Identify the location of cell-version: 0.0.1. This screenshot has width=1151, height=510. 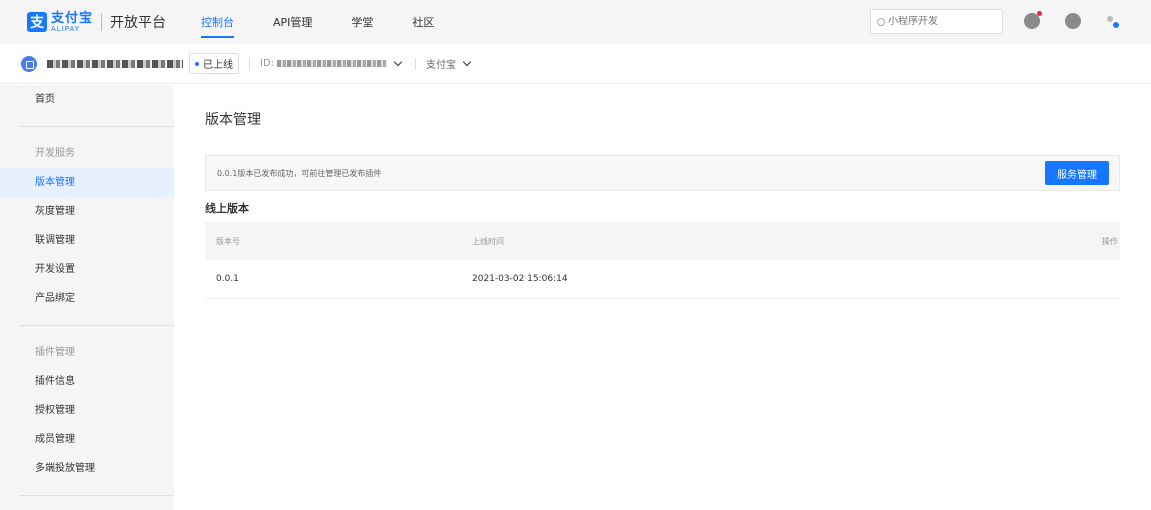
(227, 279).